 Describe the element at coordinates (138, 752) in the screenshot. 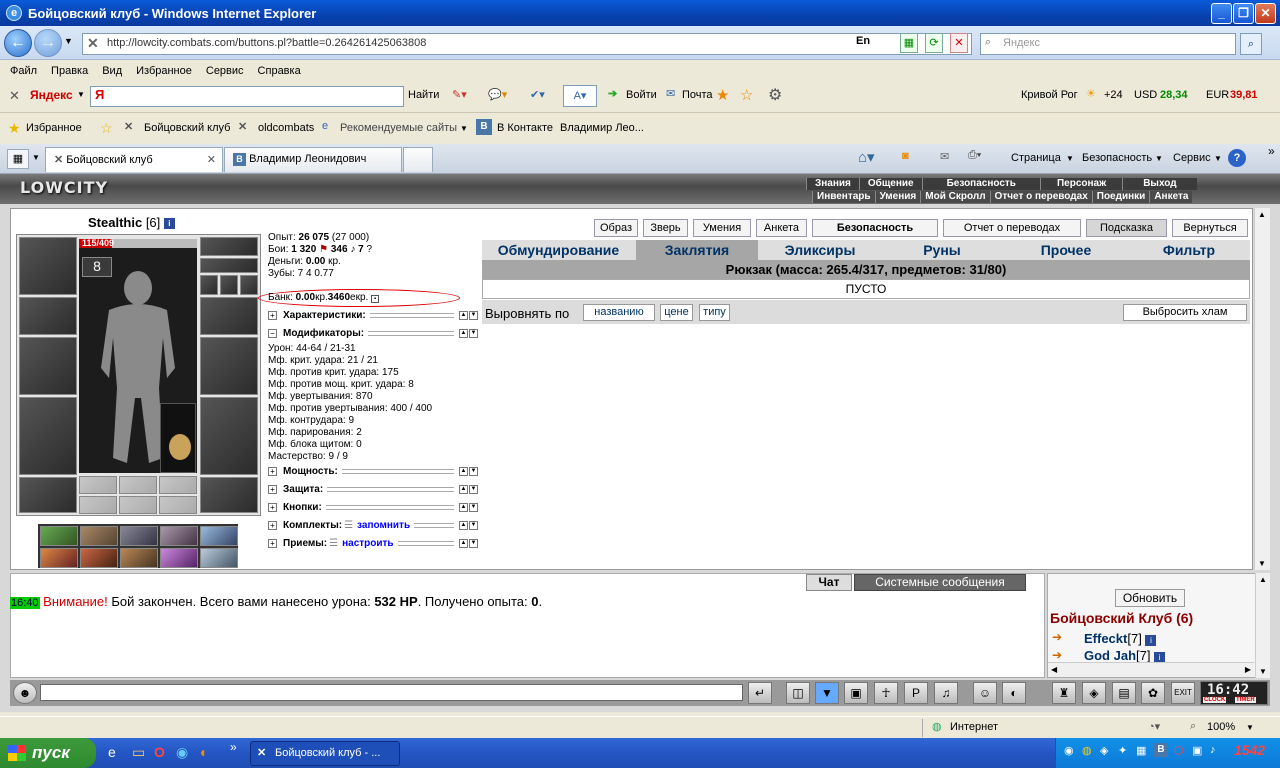

I see `quicklaunch-desktop-icon: ▭` at that location.